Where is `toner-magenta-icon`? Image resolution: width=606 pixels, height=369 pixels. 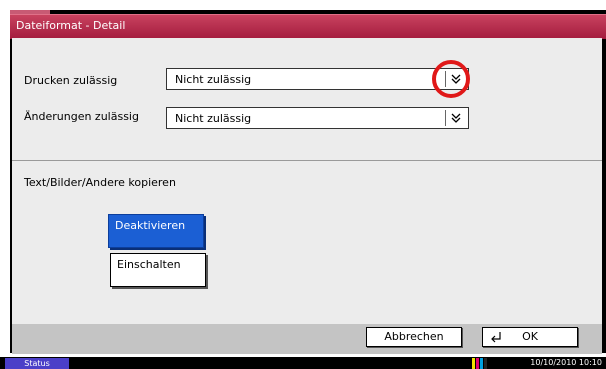
toner-magenta-icon is located at coordinates (477, 363).